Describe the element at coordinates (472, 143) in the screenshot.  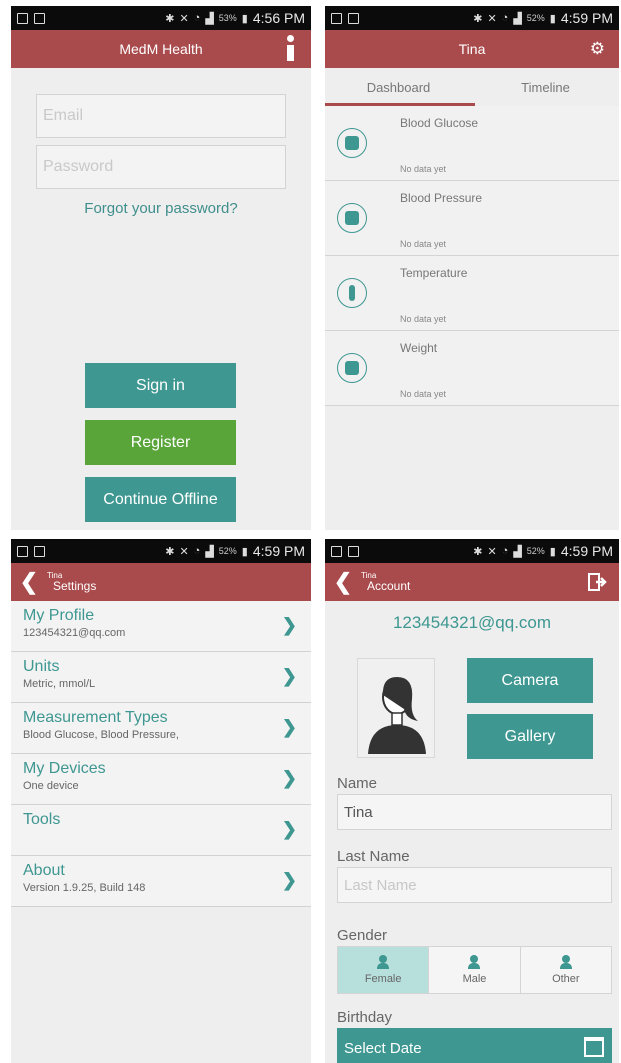
I see `dashboard-item-blood-glucose: Blood Glucose No data yet` at that location.